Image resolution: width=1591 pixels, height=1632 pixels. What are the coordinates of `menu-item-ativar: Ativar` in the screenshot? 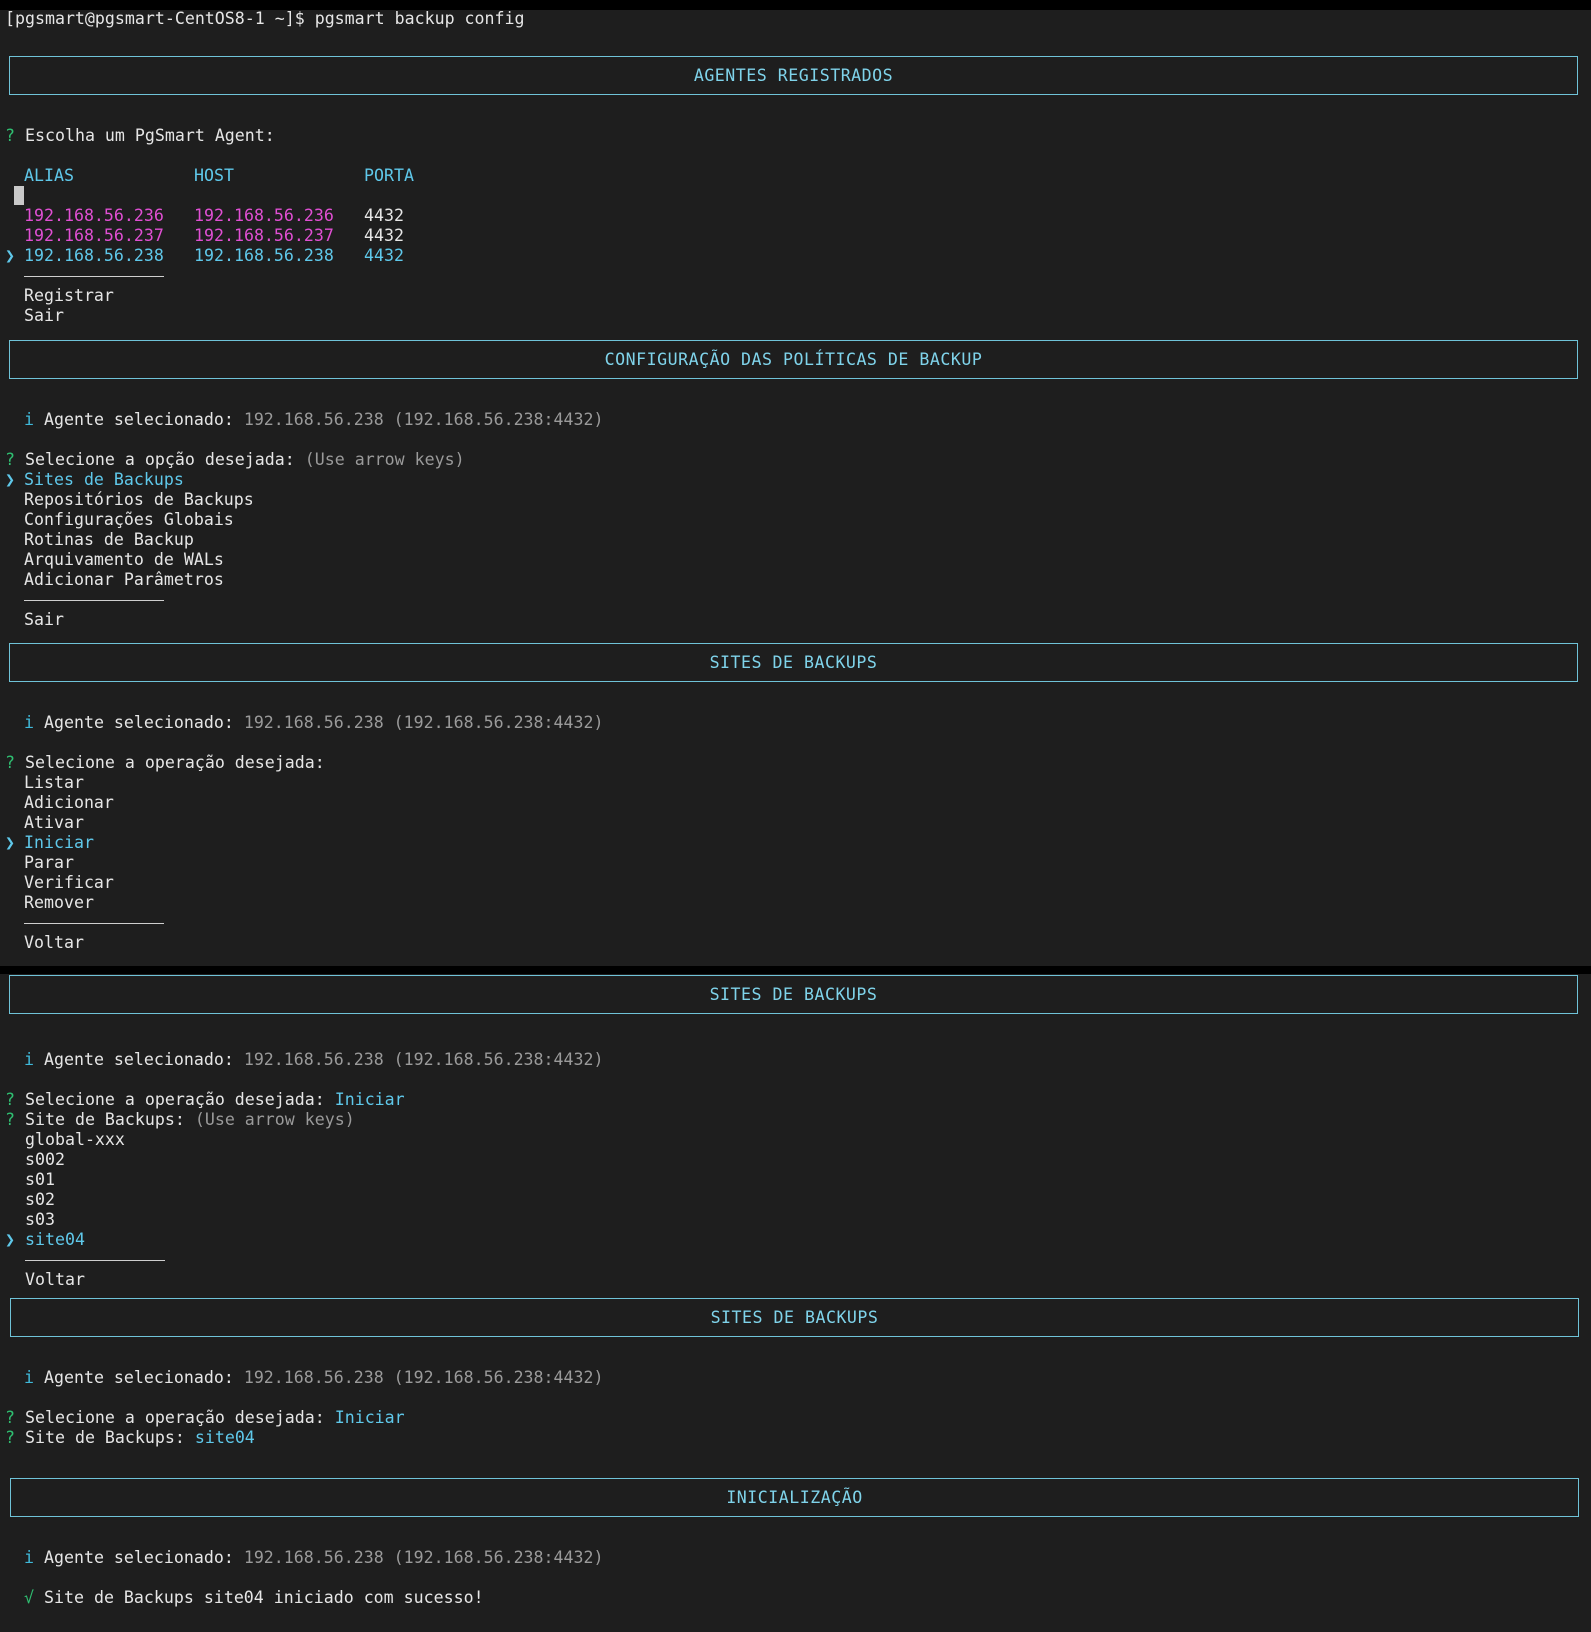 It's located at (54, 823).